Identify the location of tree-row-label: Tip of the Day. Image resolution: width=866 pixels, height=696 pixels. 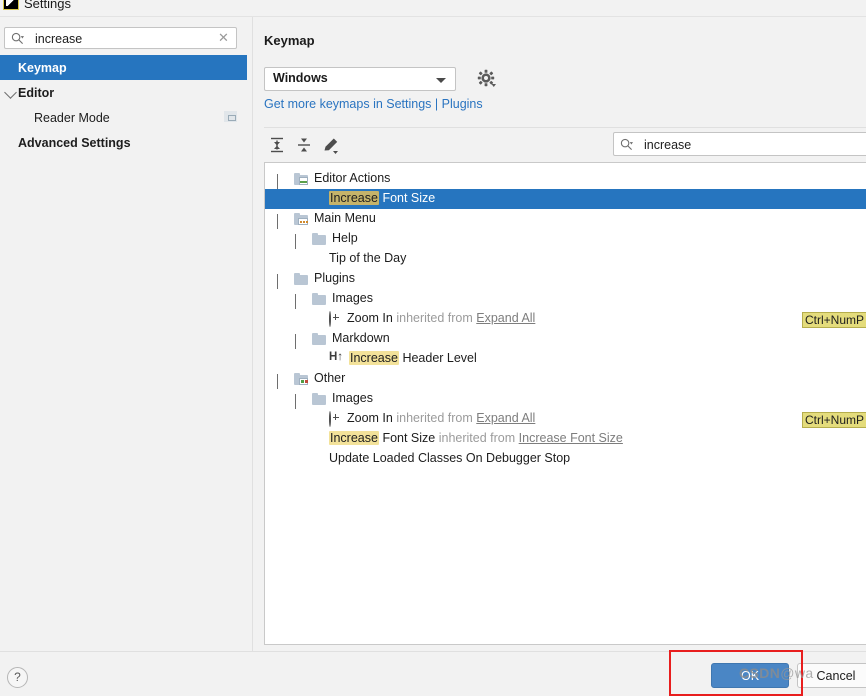
(368, 258).